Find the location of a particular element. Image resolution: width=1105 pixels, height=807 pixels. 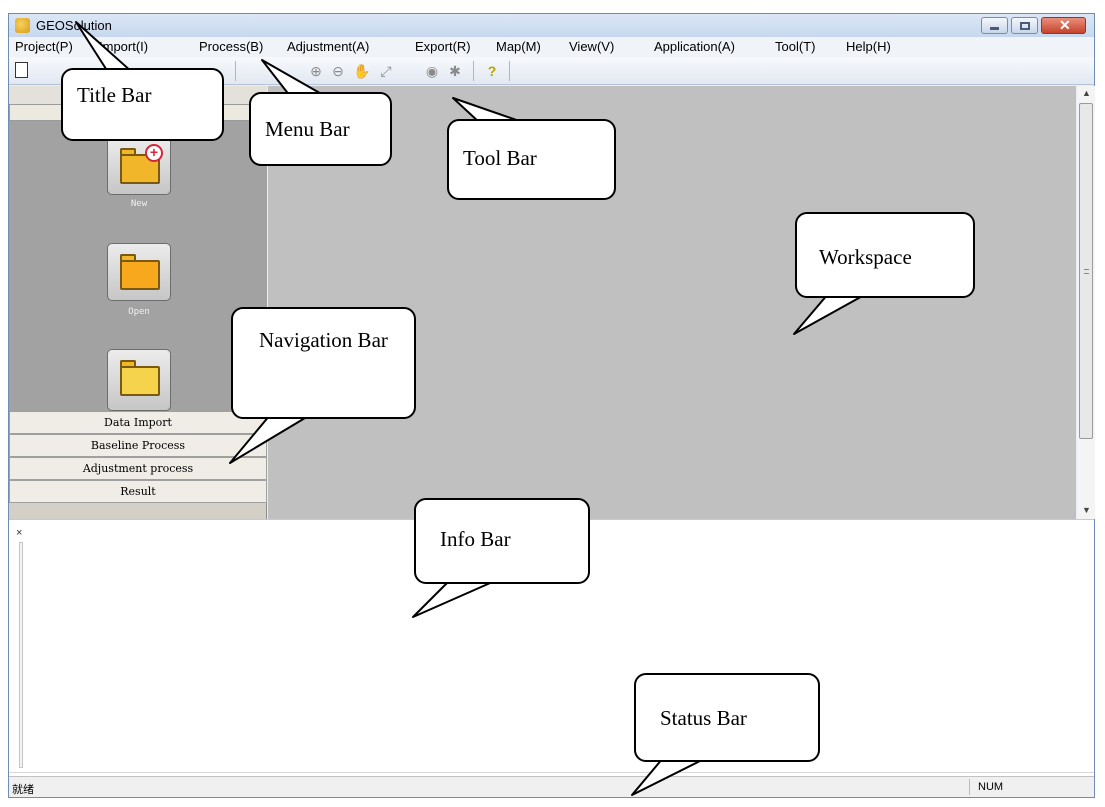

scrollbar-thumb is located at coordinates (1086, 271).